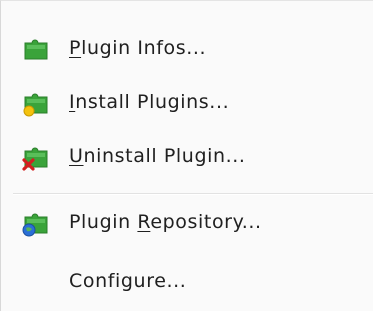 The height and width of the screenshot is (311, 375). I want to click on puzzle-globe-icon, so click(35, 225).